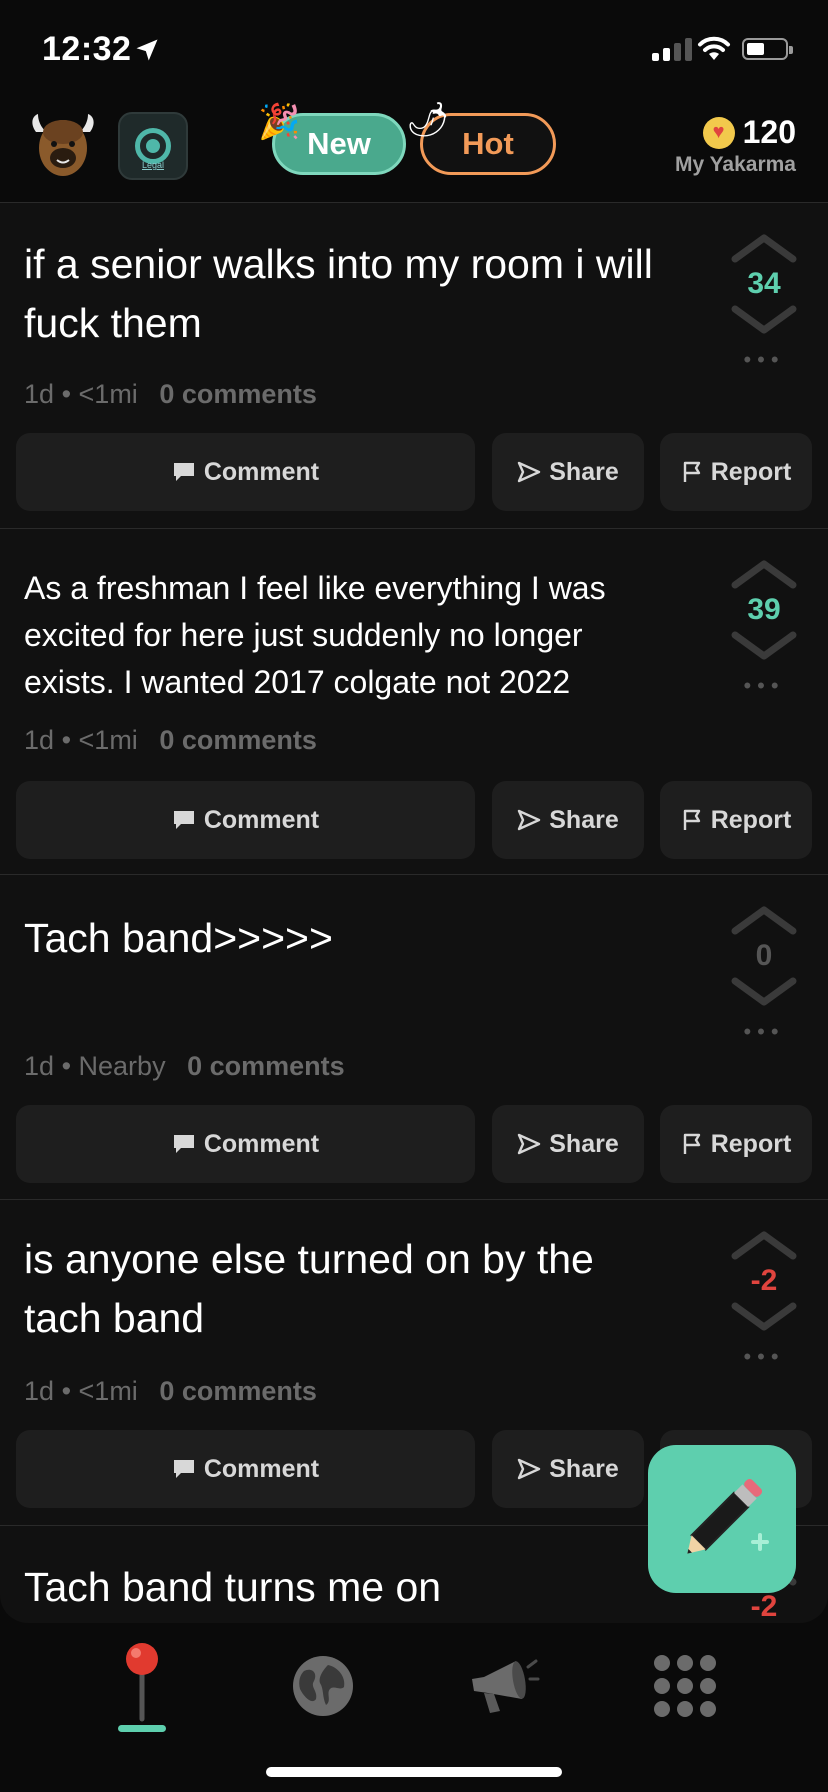 The image size is (828, 1792). What do you see at coordinates (672, 49) in the screenshot?
I see `cellular-signal-icon` at bounding box center [672, 49].